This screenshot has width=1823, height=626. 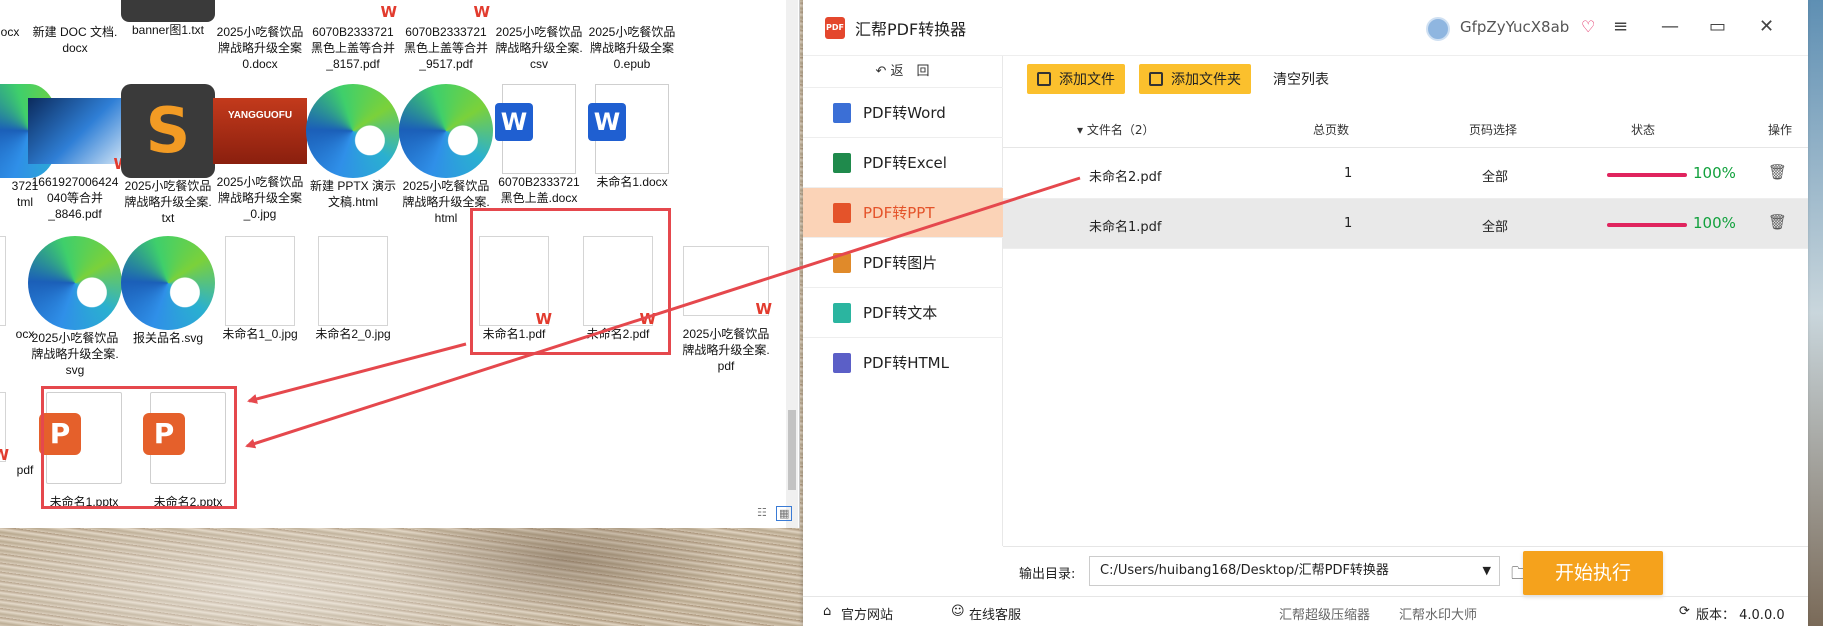 I want to click on file-item: 报关品名.svg, so click(x=168, y=291).